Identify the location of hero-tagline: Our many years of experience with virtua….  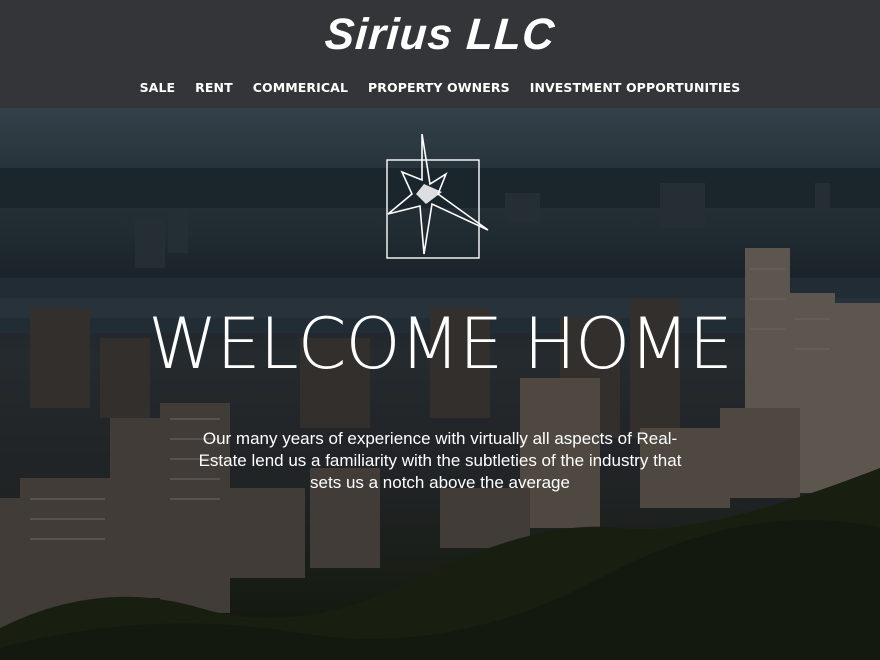
(440, 460).